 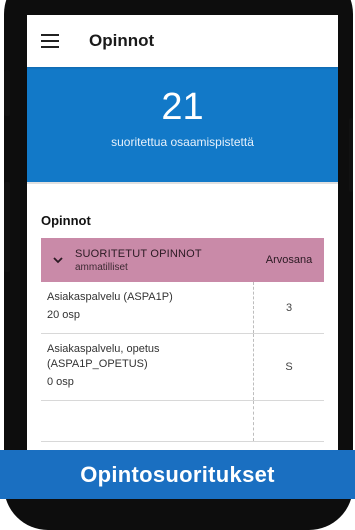 What do you see at coordinates (122, 40) in the screenshot?
I see `page-title: Opinnot` at bounding box center [122, 40].